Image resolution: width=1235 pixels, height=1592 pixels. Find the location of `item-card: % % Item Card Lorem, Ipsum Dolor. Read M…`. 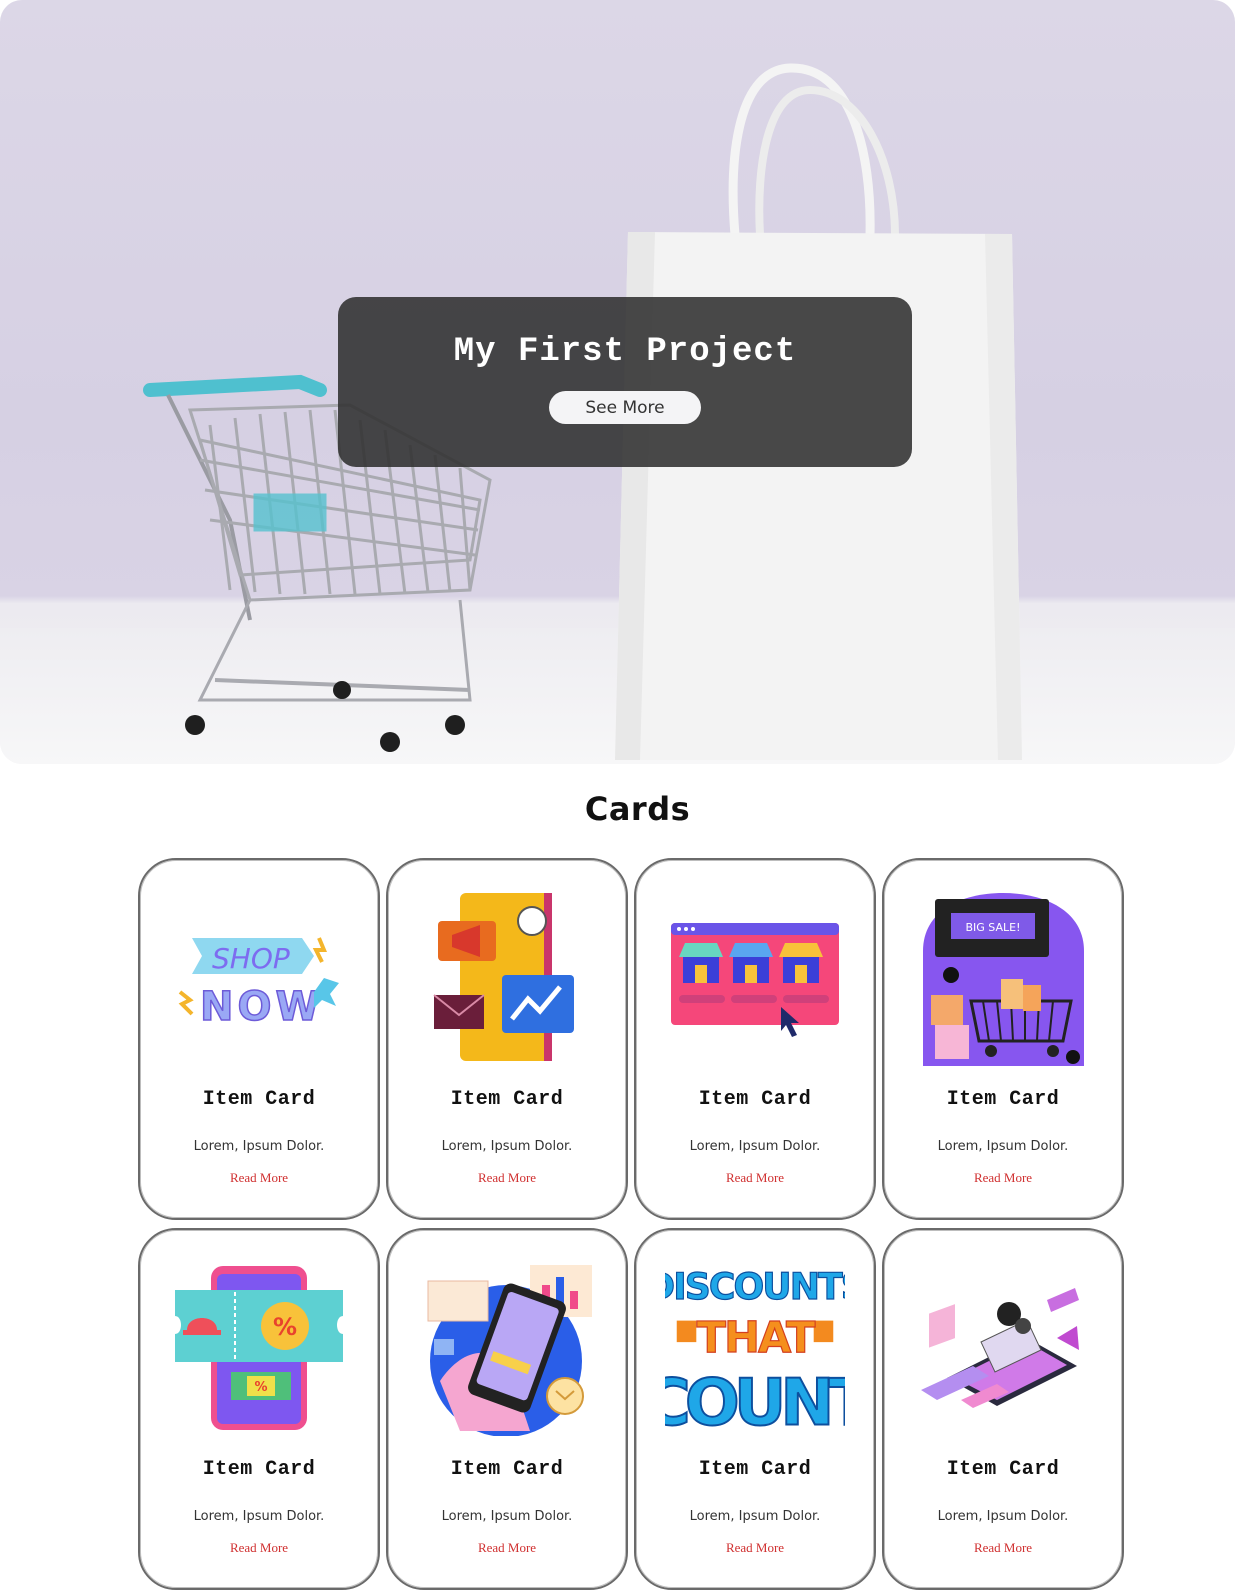

item-card: % % Item Card Lorem, Ipsum Dolor. Read M… is located at coordinates (259, 1409).